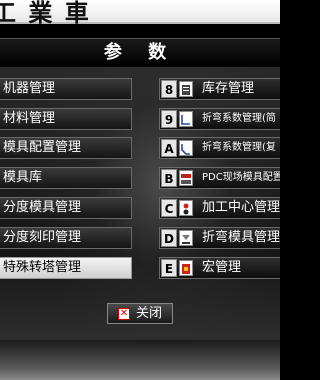 The width and height of the screenshot is (320, 380). I want to click on macro-management-button: E 宏管理, so click(219, 268).